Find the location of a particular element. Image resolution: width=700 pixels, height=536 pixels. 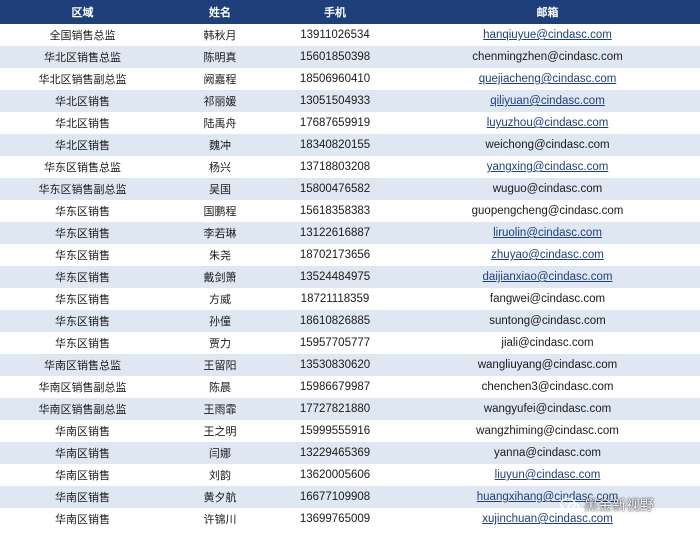

cell-phone: 13620005606 is located at coordinates (335, 475).